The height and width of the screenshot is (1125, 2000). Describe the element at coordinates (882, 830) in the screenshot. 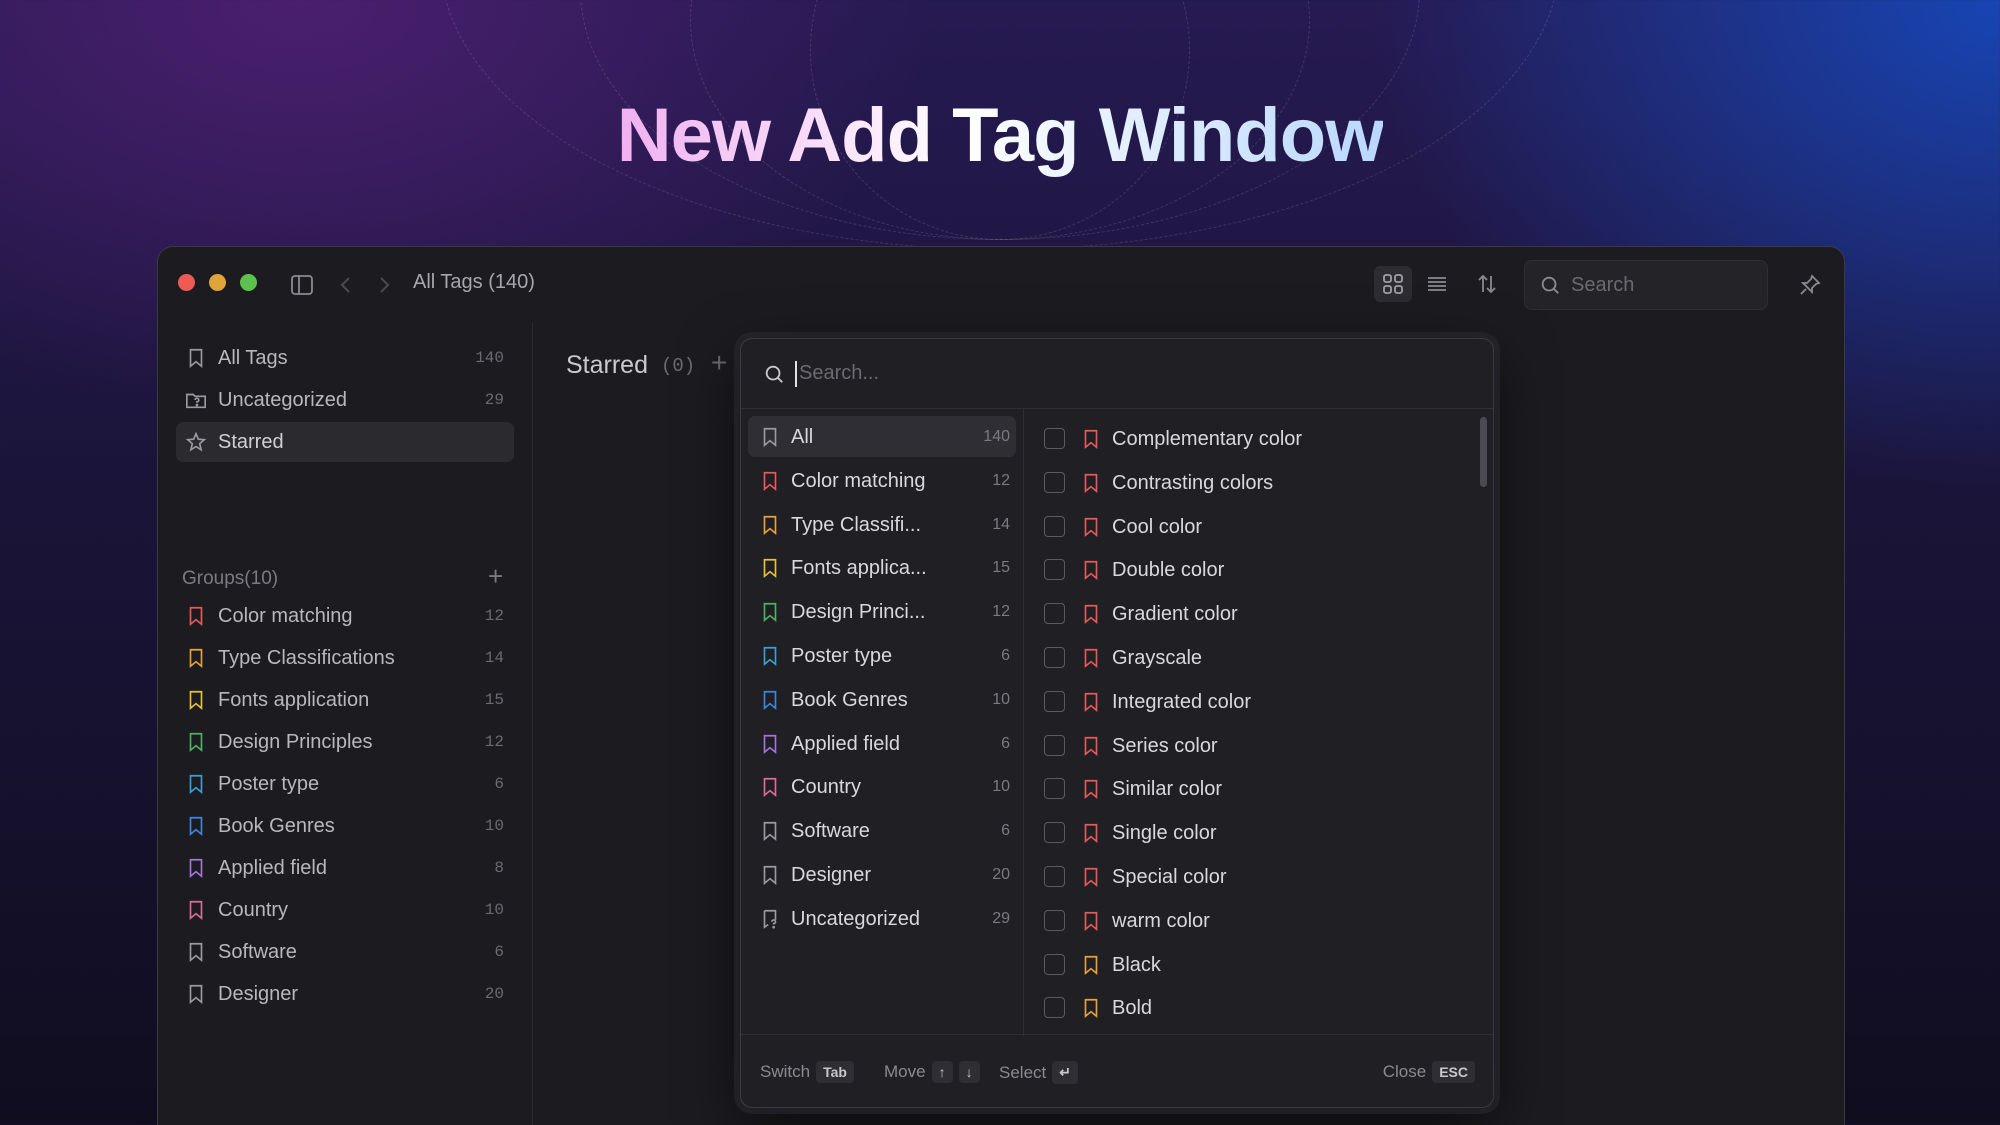

I see `category-item: Software 6` at that location.